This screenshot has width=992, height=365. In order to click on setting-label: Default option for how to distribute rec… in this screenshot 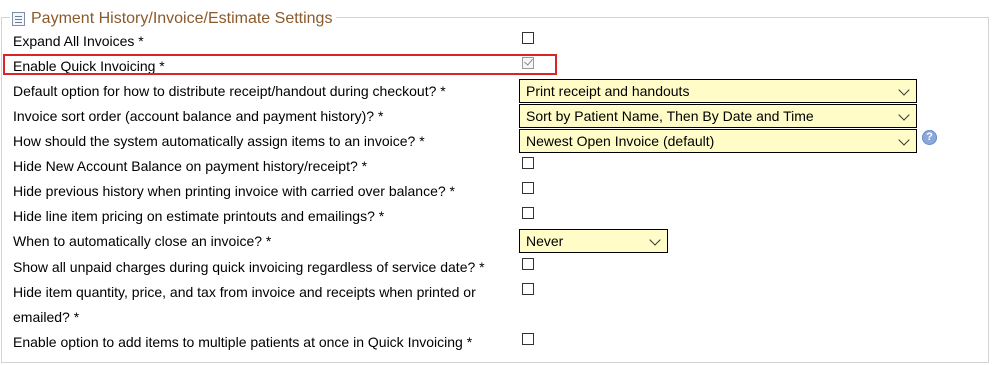, I will do `click(229, 91)`.